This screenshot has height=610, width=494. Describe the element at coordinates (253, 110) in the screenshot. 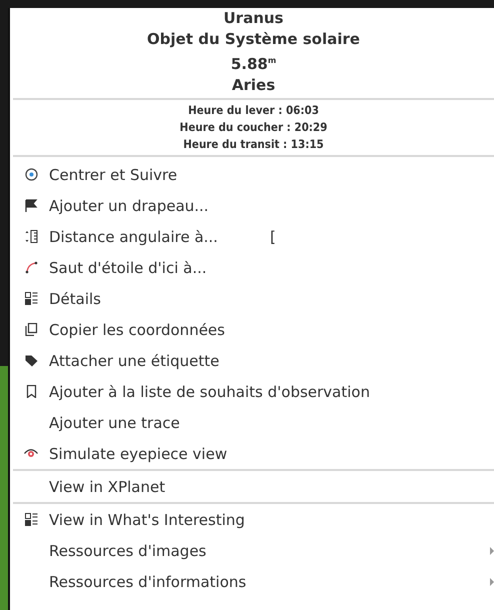

I see `time-info-text: Heure du lever : 06:03` at that location.